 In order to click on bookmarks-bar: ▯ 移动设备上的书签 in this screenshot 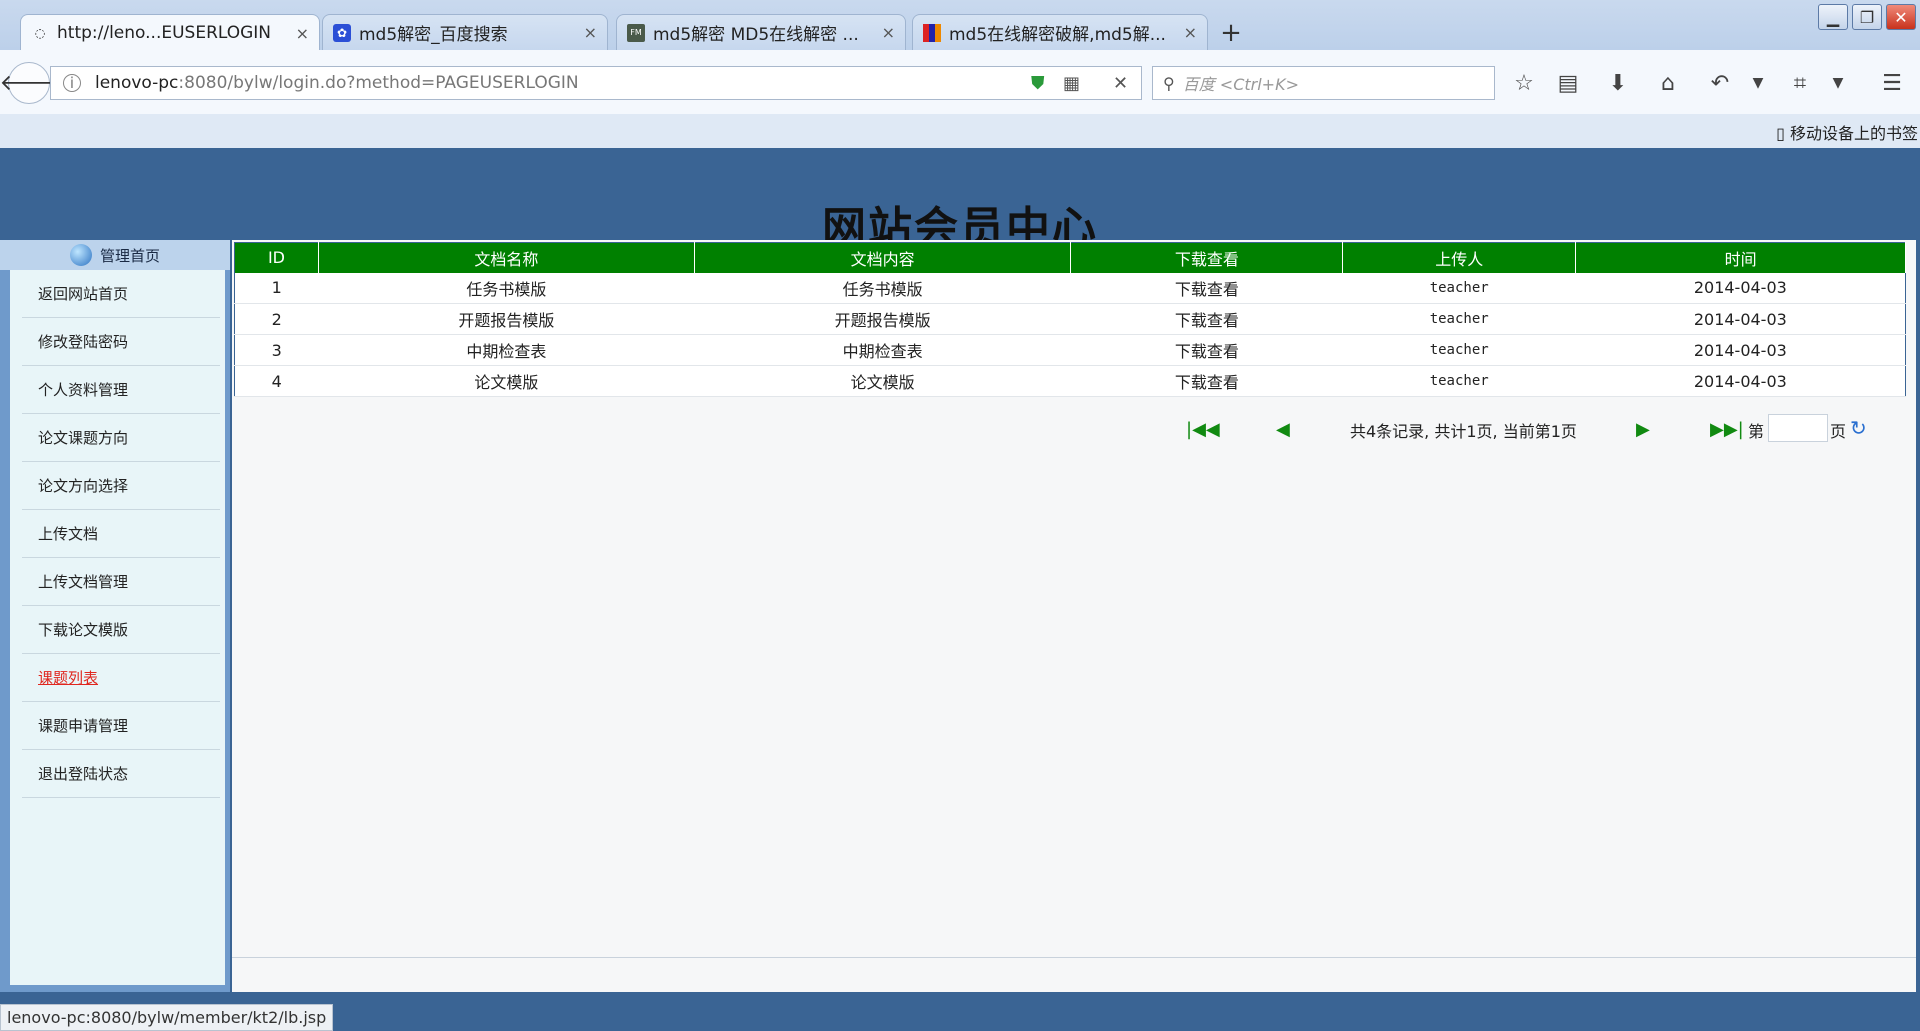, I will do `click(960, 131)`.